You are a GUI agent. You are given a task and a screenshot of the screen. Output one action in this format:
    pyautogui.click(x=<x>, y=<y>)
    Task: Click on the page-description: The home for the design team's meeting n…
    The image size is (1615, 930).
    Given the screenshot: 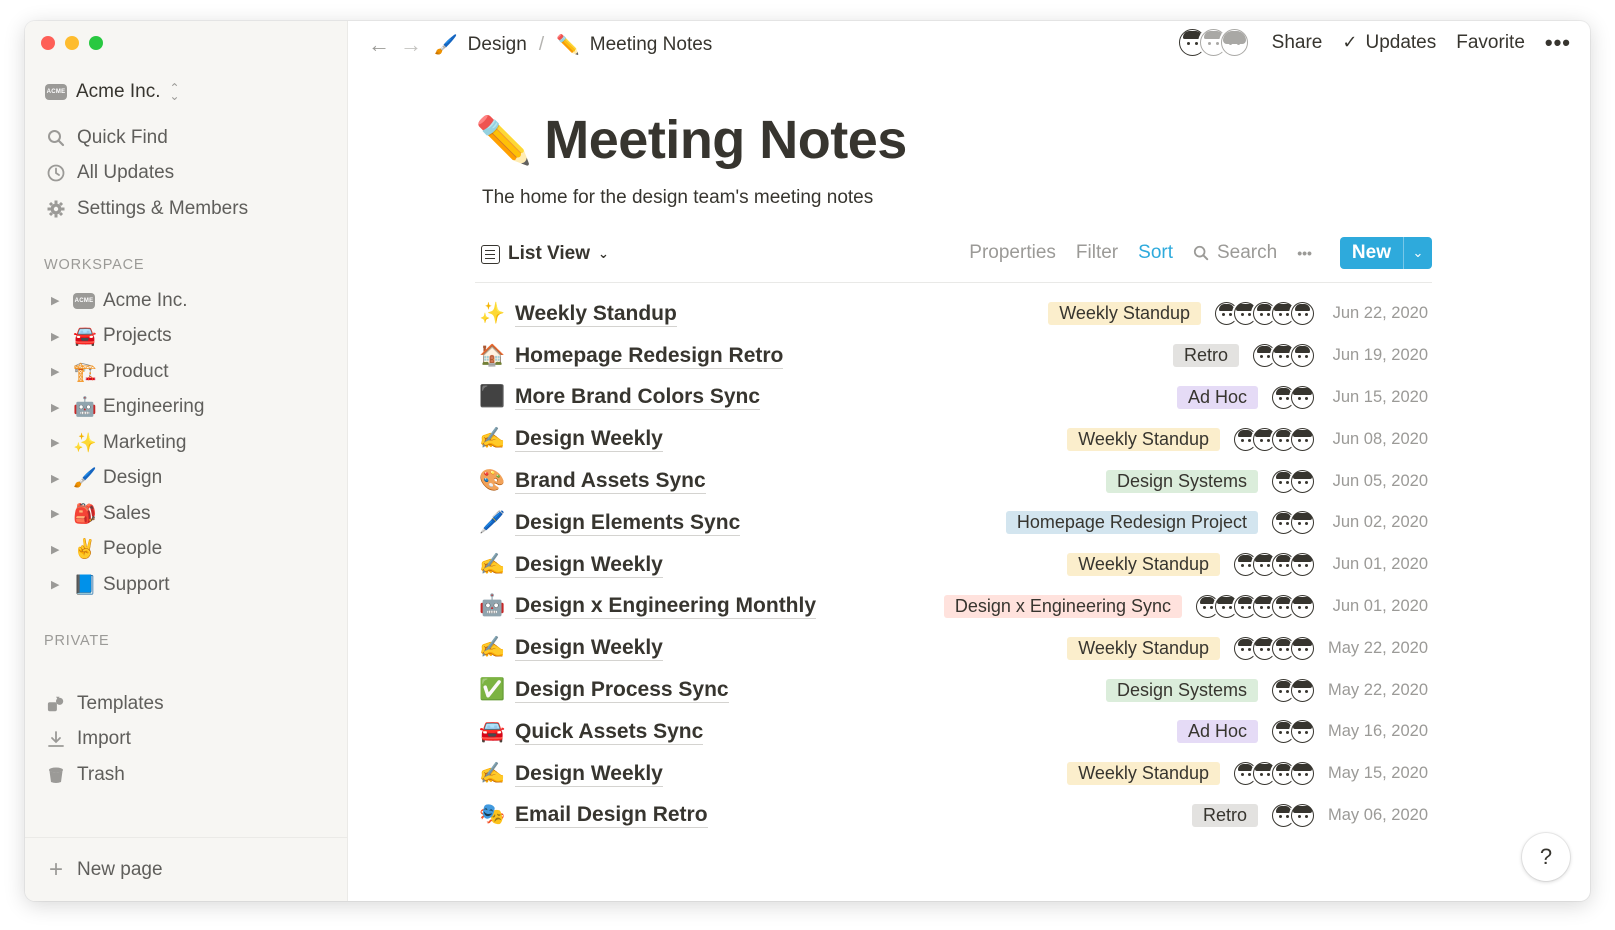 What is the action you would take?
    pyautogui.click(x=677, y=198)
    